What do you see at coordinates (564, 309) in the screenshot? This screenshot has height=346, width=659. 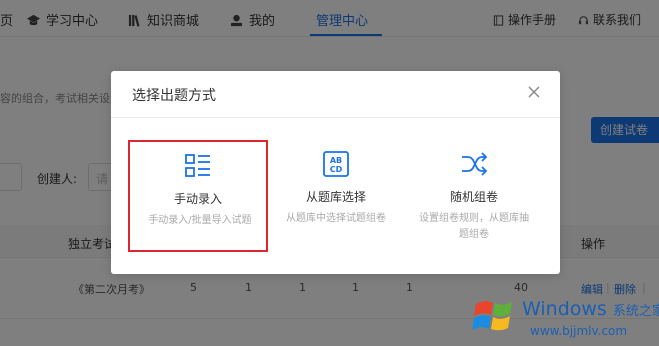 I see `watermark-brand-text: Windows` at bounding box center [564, 309].